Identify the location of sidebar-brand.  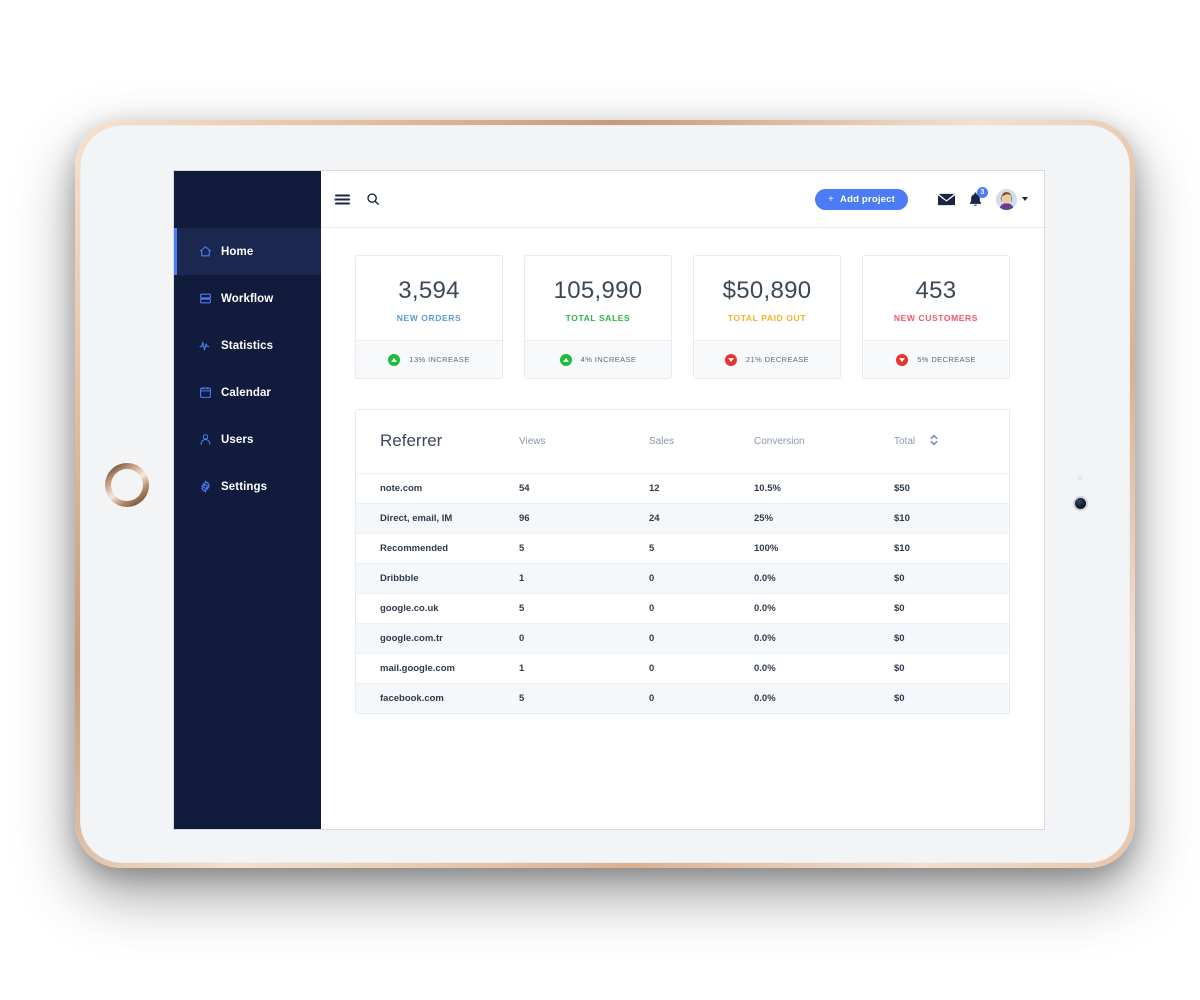
(247, 199).